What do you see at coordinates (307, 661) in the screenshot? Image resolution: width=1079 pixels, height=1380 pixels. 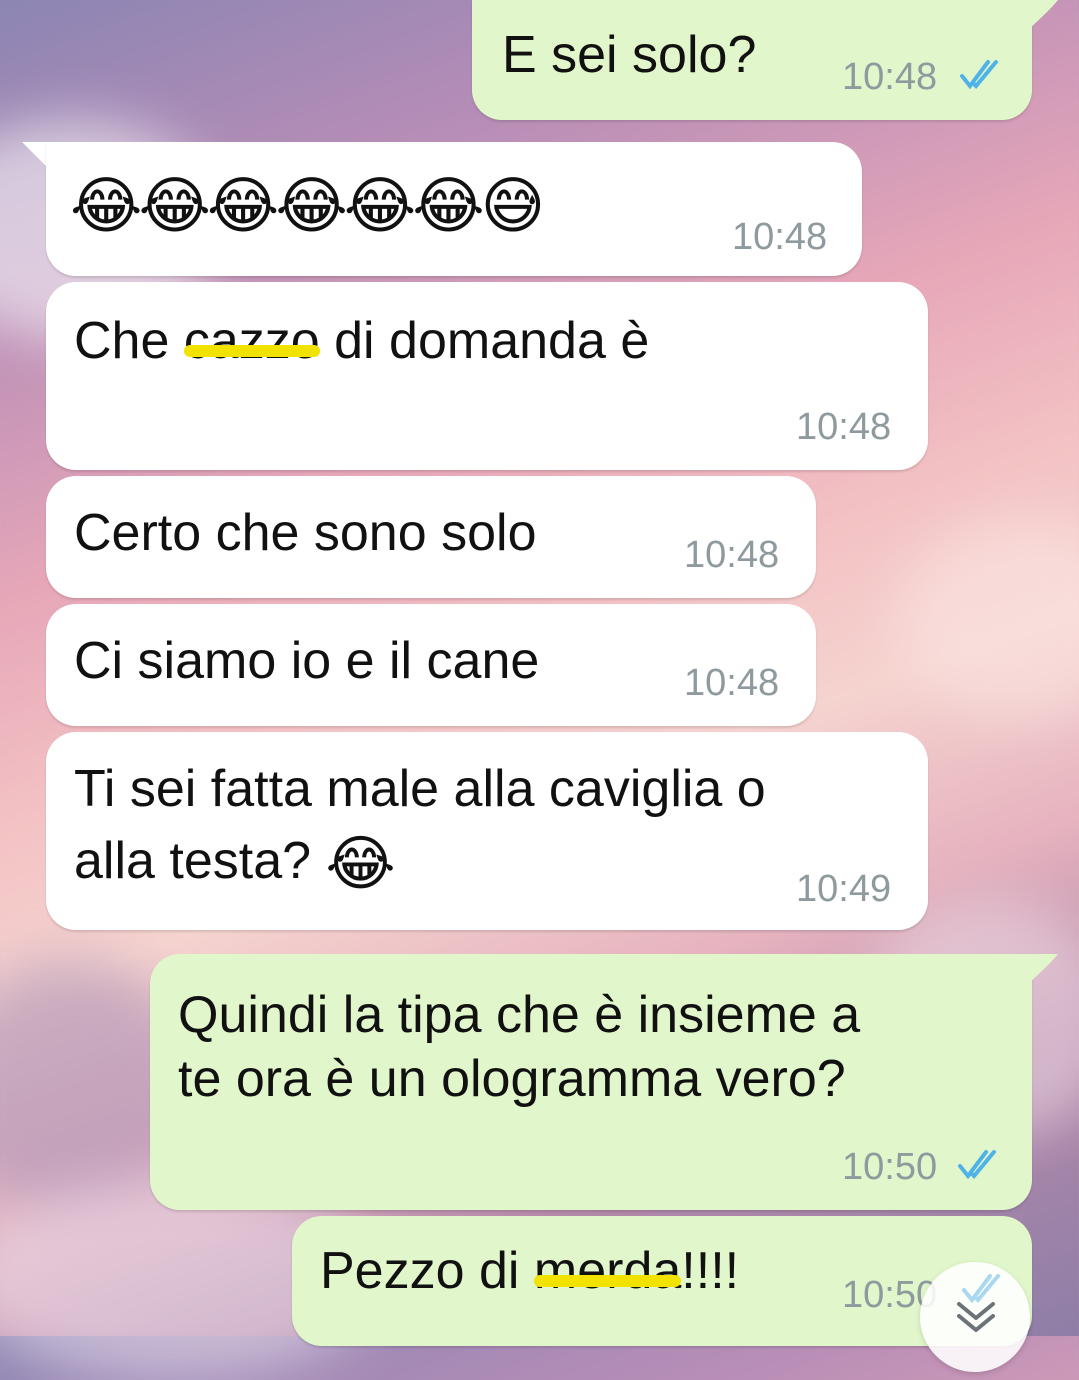 I see `message-text: Ci siamo io e il cane` at bounding box center [307, 661].